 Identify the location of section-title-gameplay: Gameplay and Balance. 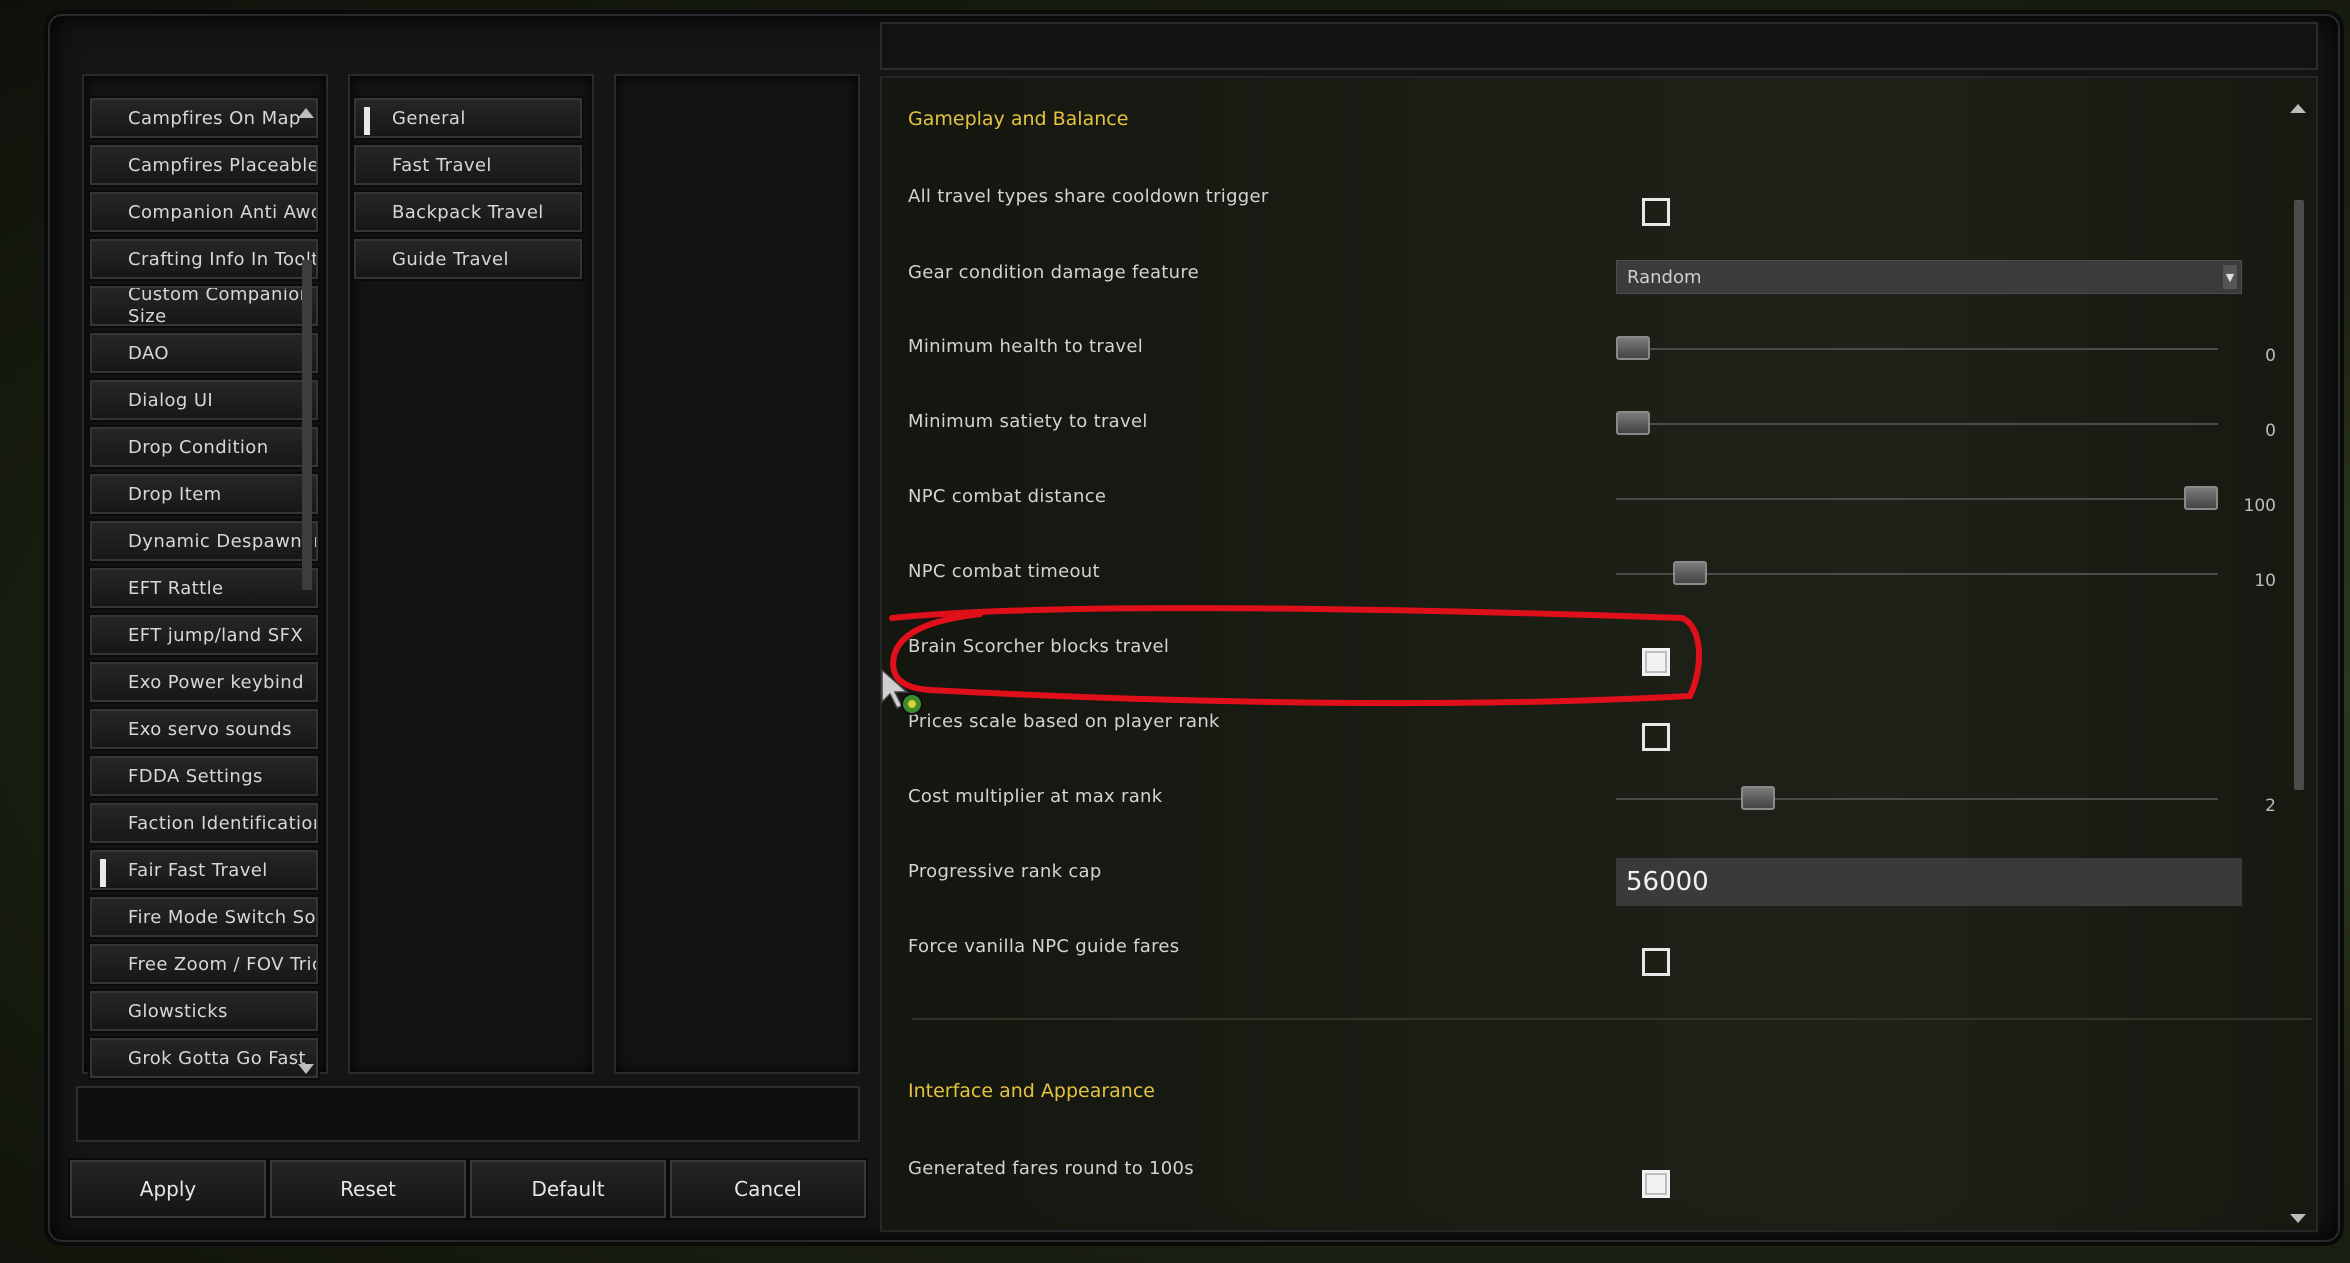
(1018, 119).